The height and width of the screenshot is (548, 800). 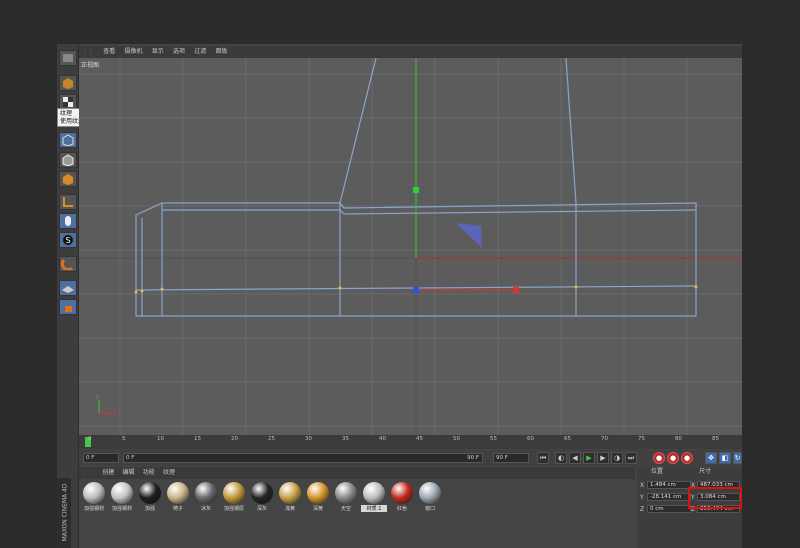 I want to click on prev-key-icon: ◐, so click(x=561, y=458).